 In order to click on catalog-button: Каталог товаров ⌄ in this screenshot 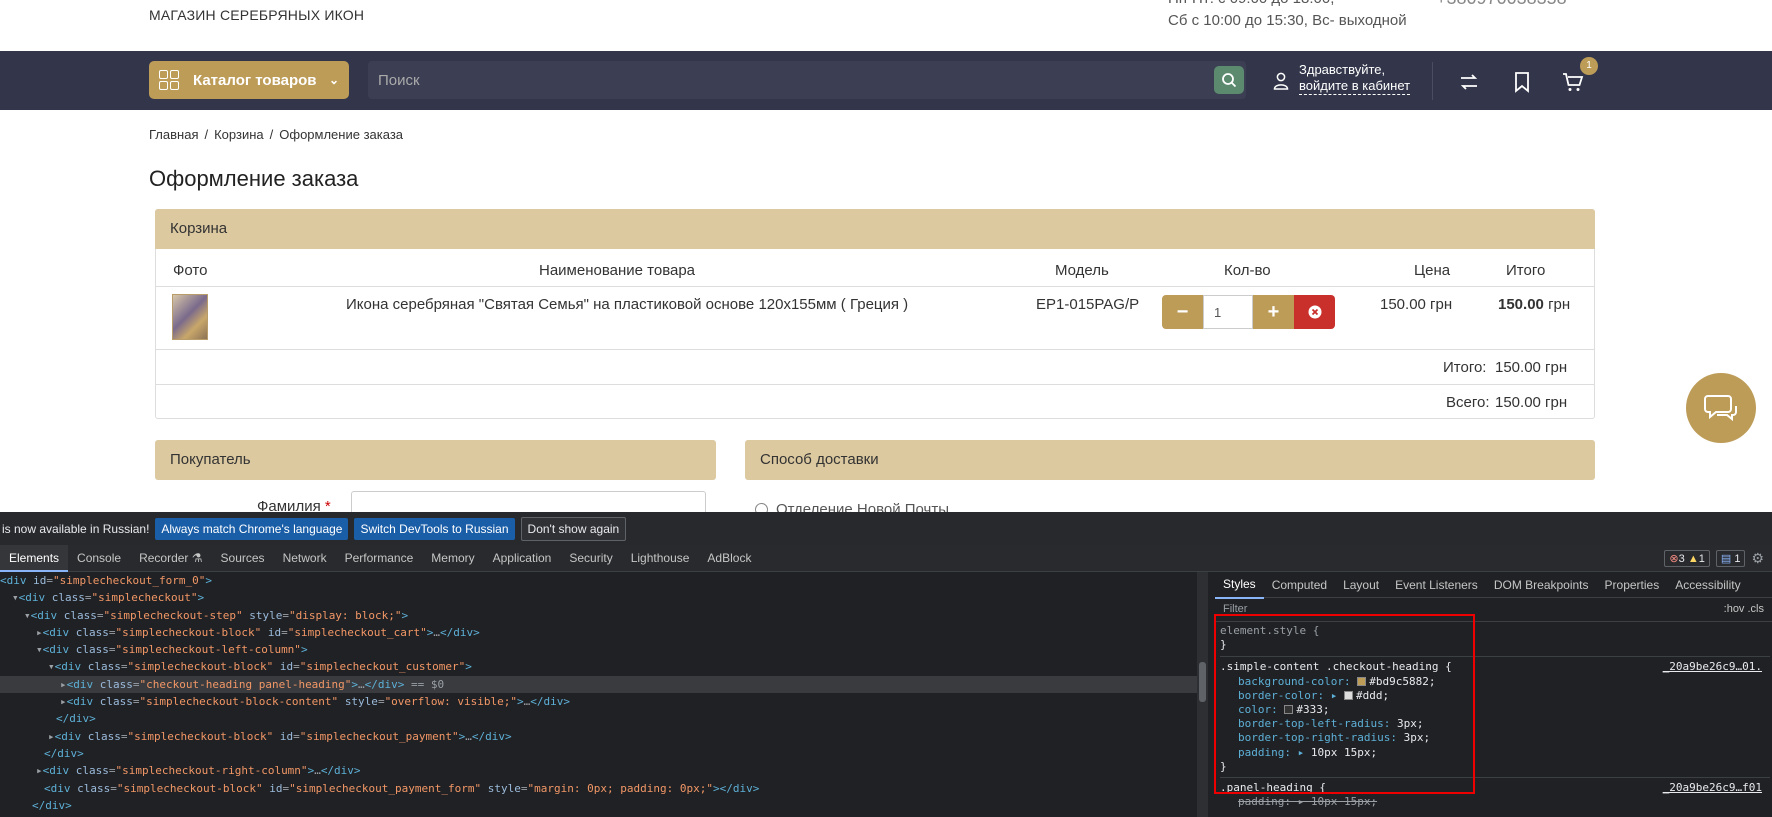, I will do `click(249, 80)`.